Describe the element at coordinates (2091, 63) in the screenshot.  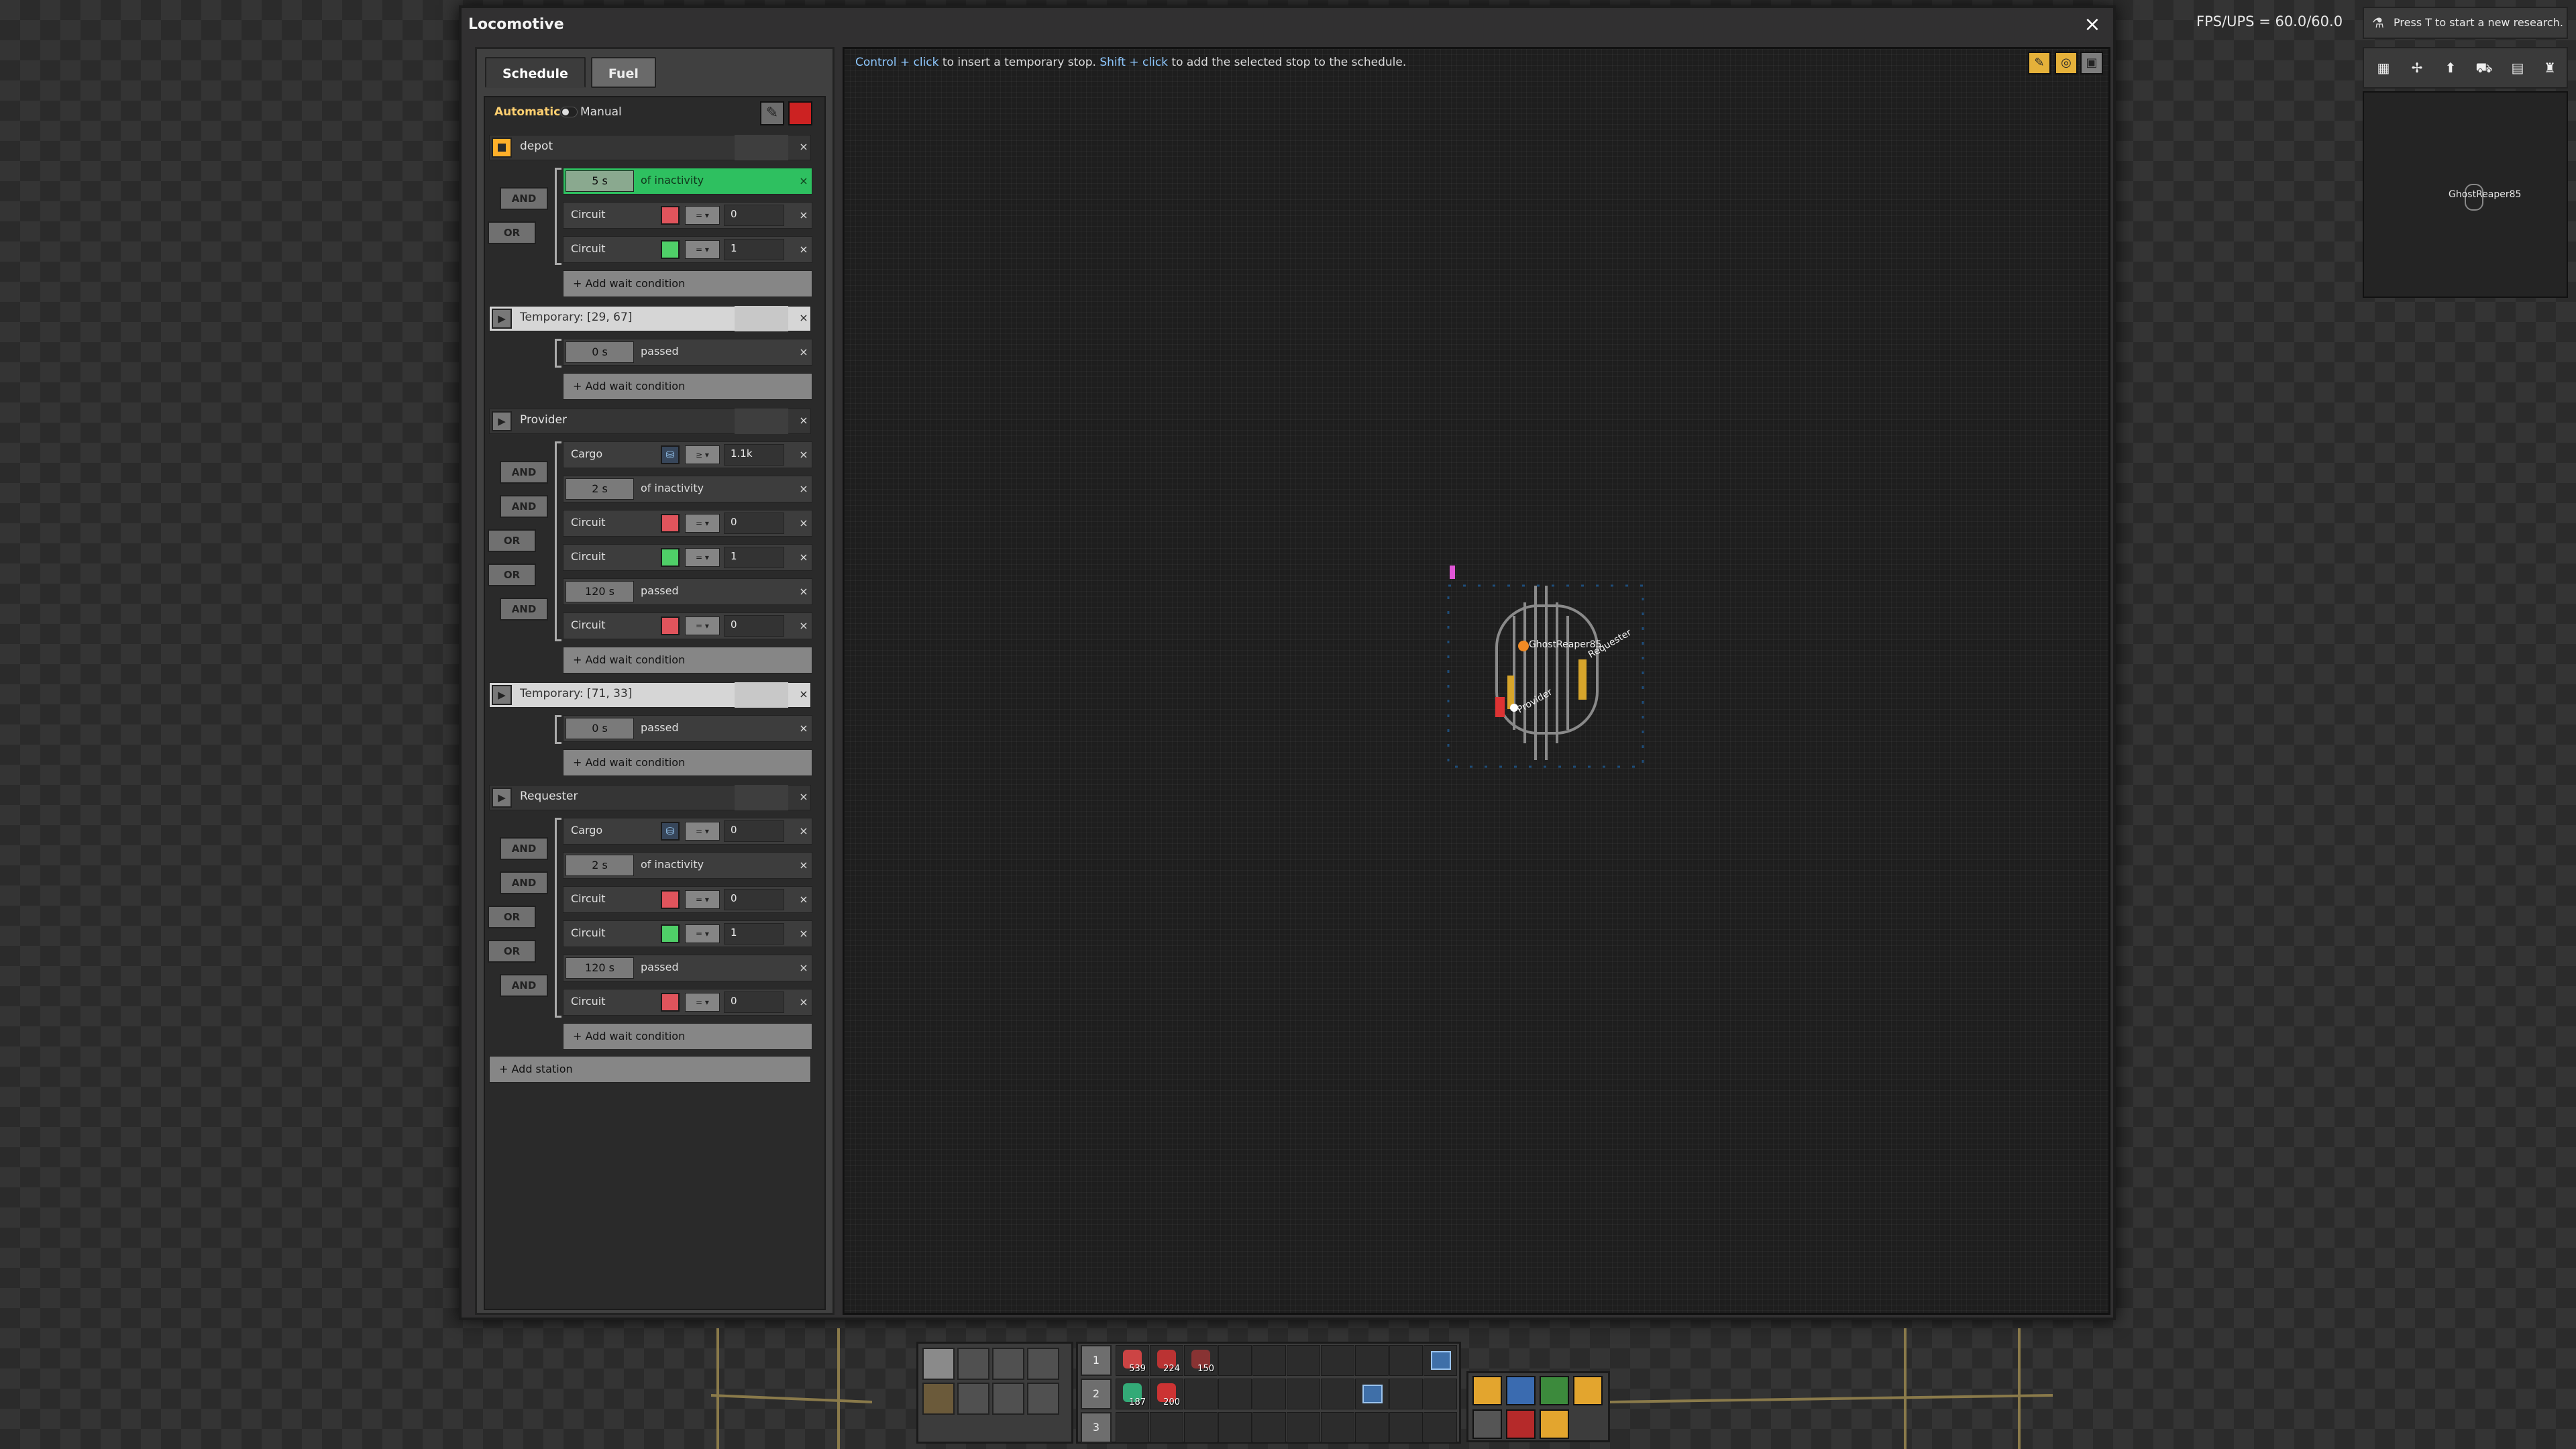
I see `map-view-icon: ▣` at that location.